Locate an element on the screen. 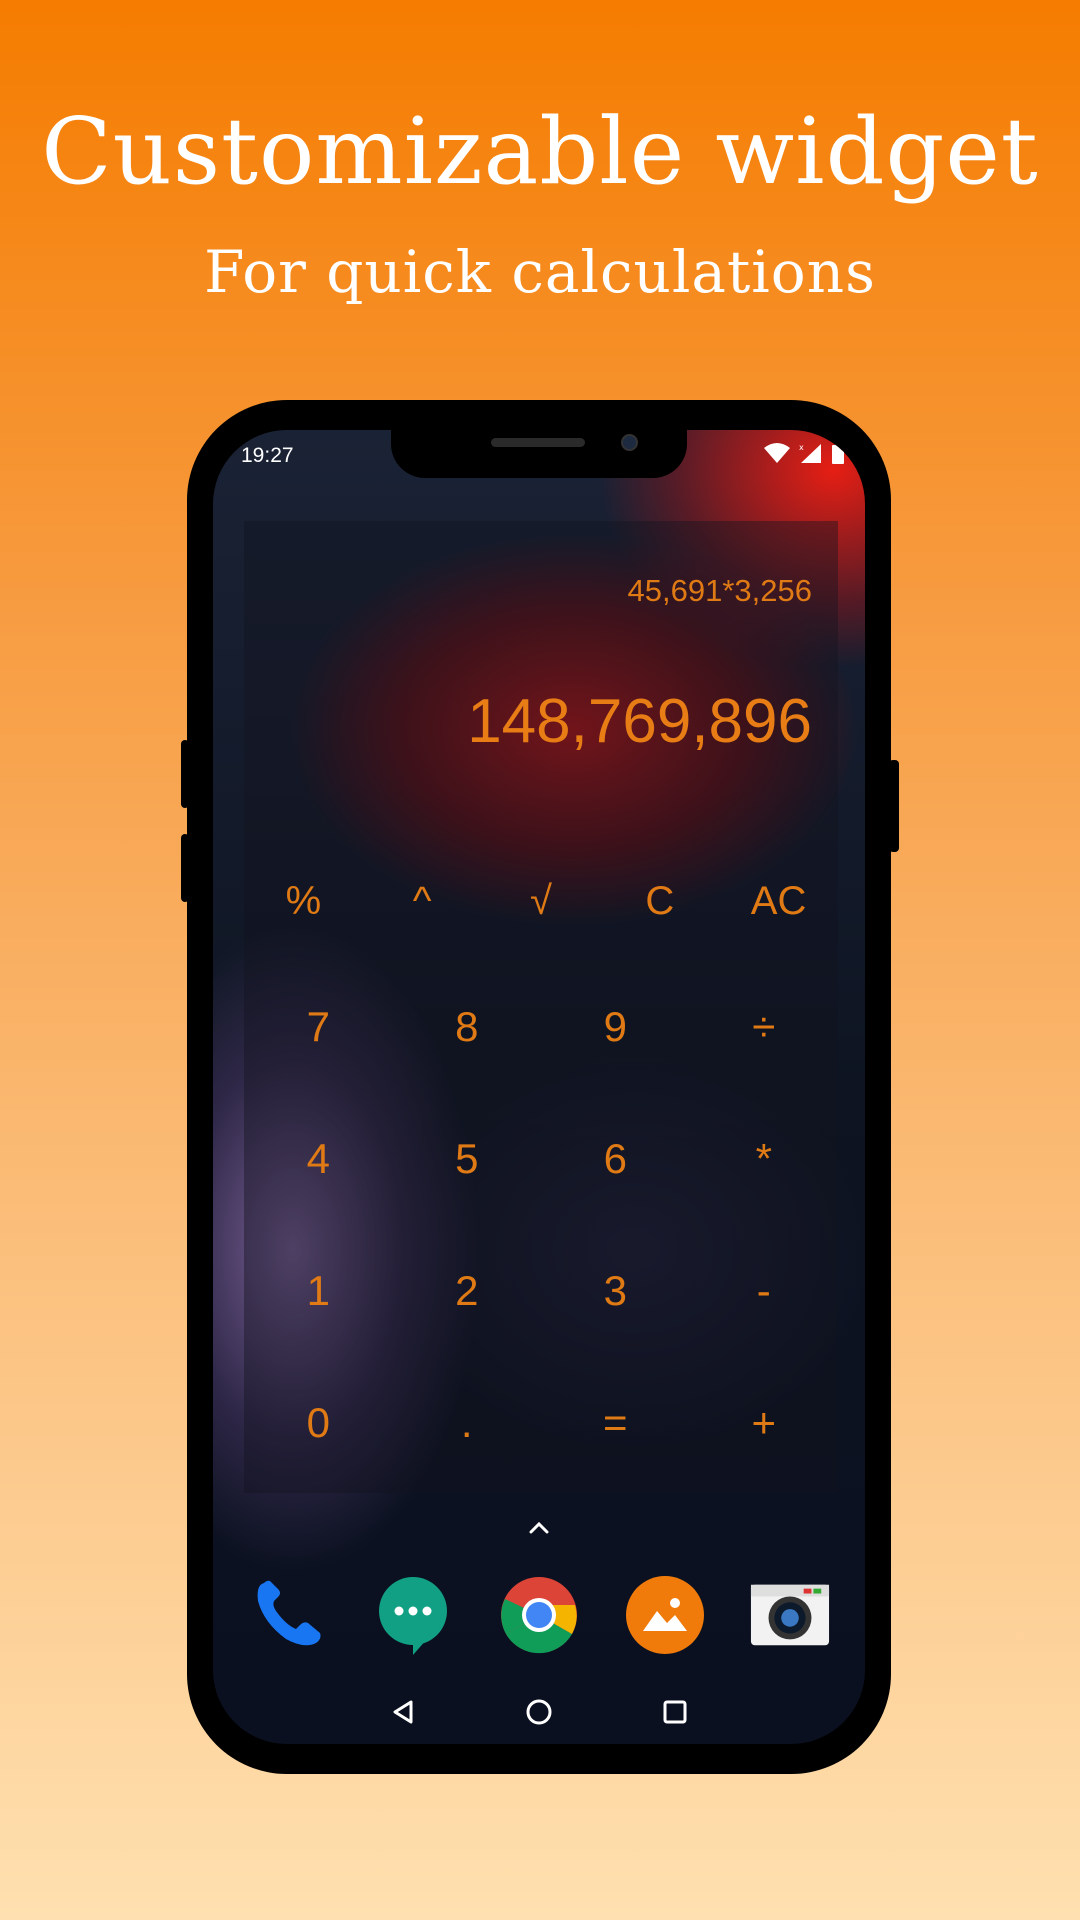 The height and width of the screenshot is (1920, 1080). recents-button is located at coordinates (675, 1712).